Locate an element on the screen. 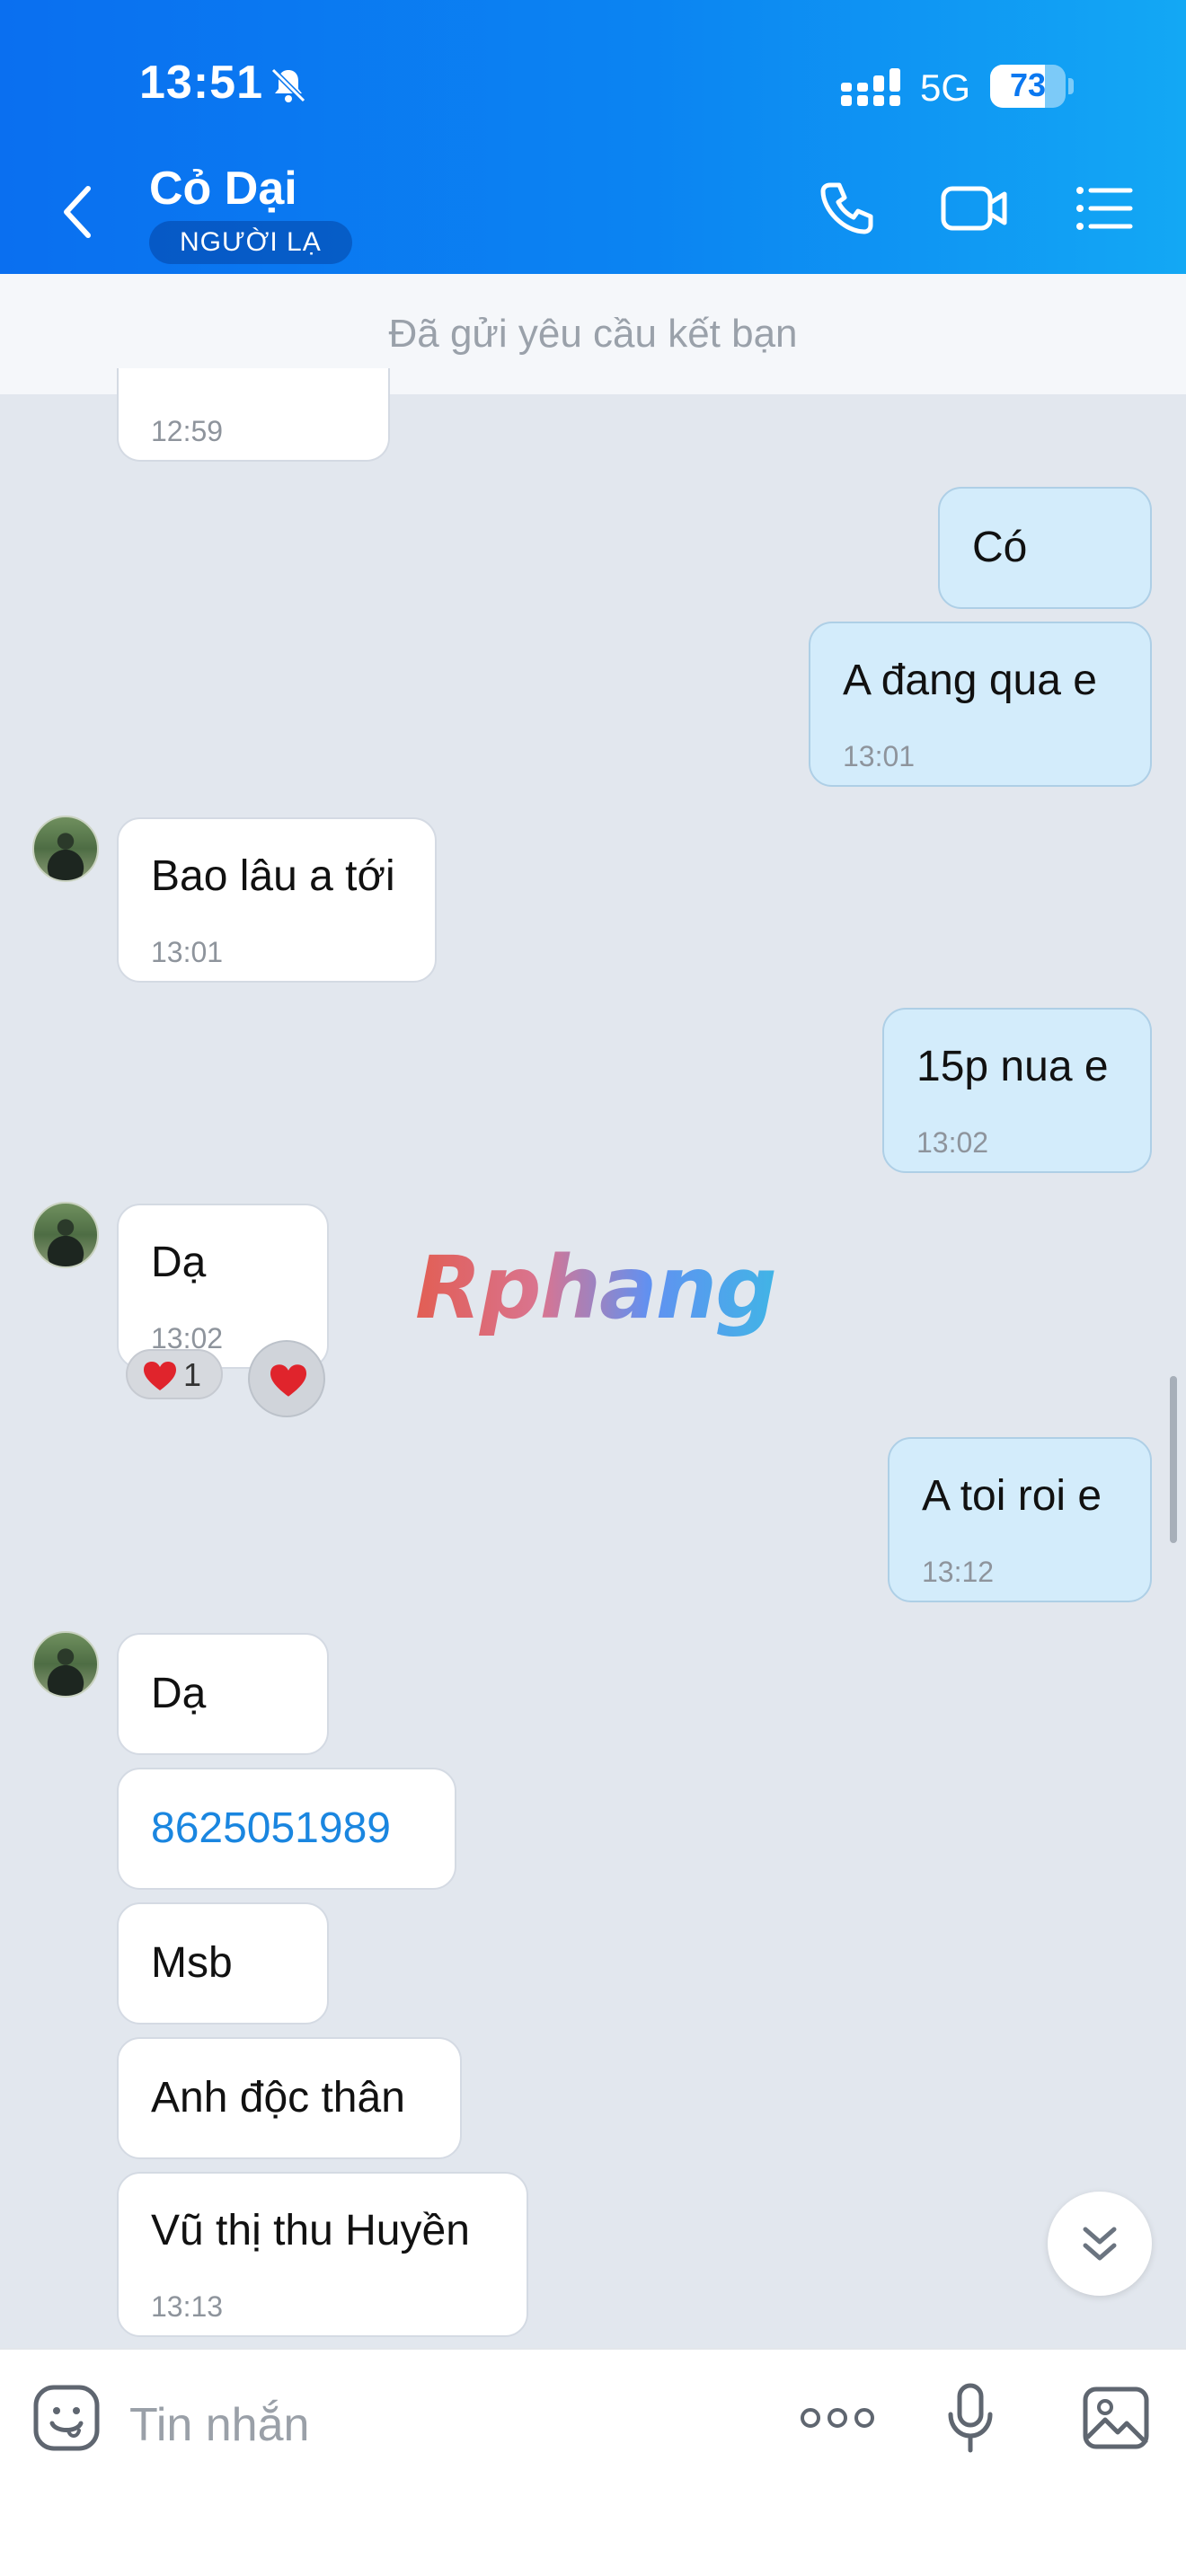 This screenshot has width=1186, height=2576. message-text: A toi roi e is located at coordinates (1012, 1496).